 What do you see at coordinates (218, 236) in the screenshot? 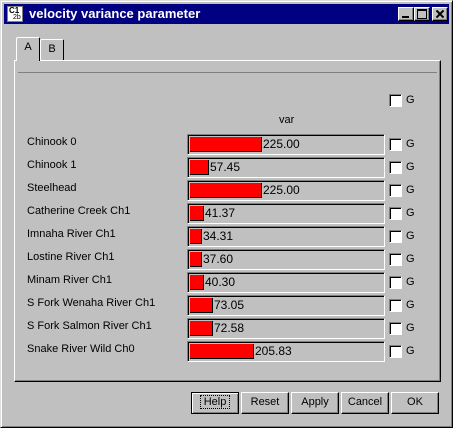
I see `value-text: 34.31` at bounding box center [218, 236].